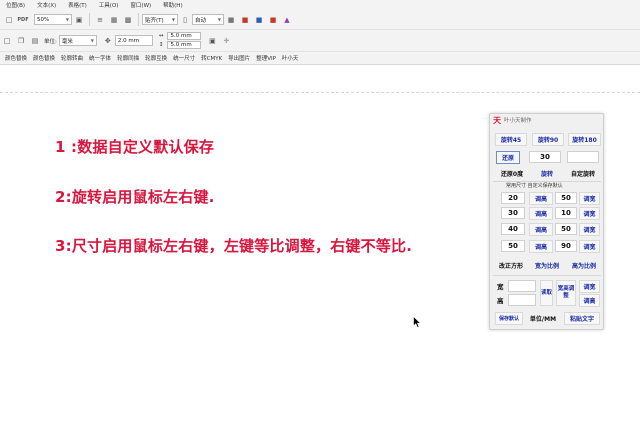 The image size is (640, 432). Describe the element at coordinates (320, 92) in the screenshot. I see `page-guideline` at that location.